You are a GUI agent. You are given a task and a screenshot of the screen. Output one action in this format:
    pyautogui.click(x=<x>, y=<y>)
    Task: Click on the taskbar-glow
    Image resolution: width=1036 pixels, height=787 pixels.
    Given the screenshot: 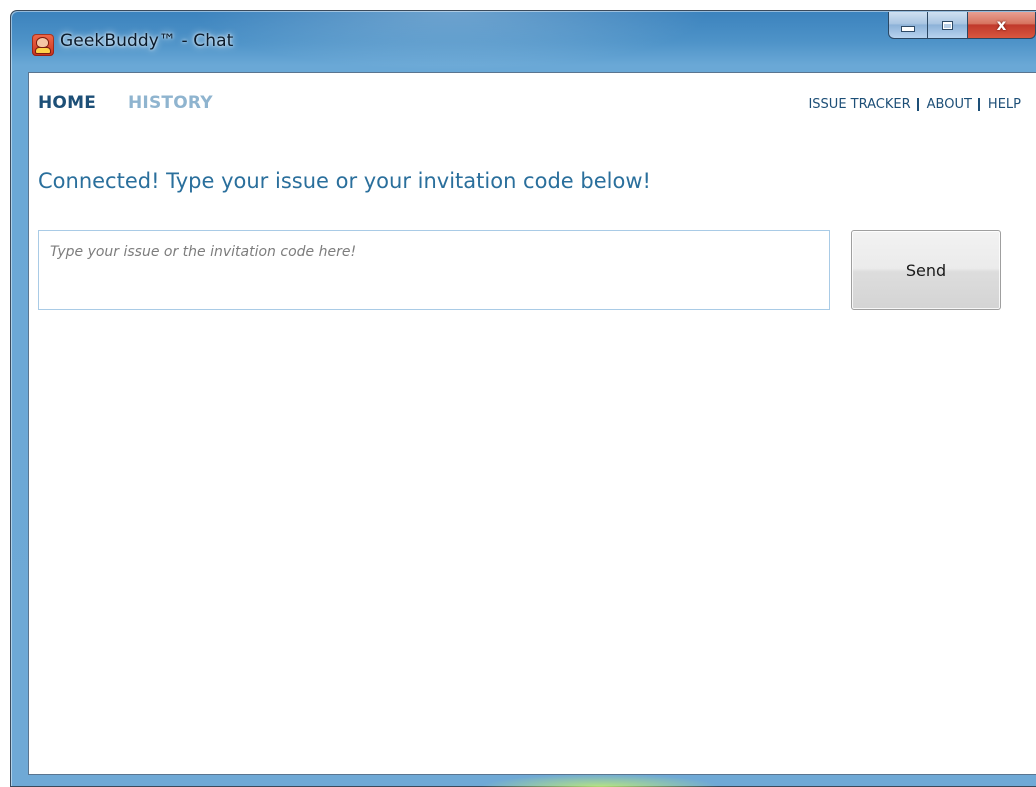 What is the action you would take?
    pyautogui.click(x=600, y=780)
    